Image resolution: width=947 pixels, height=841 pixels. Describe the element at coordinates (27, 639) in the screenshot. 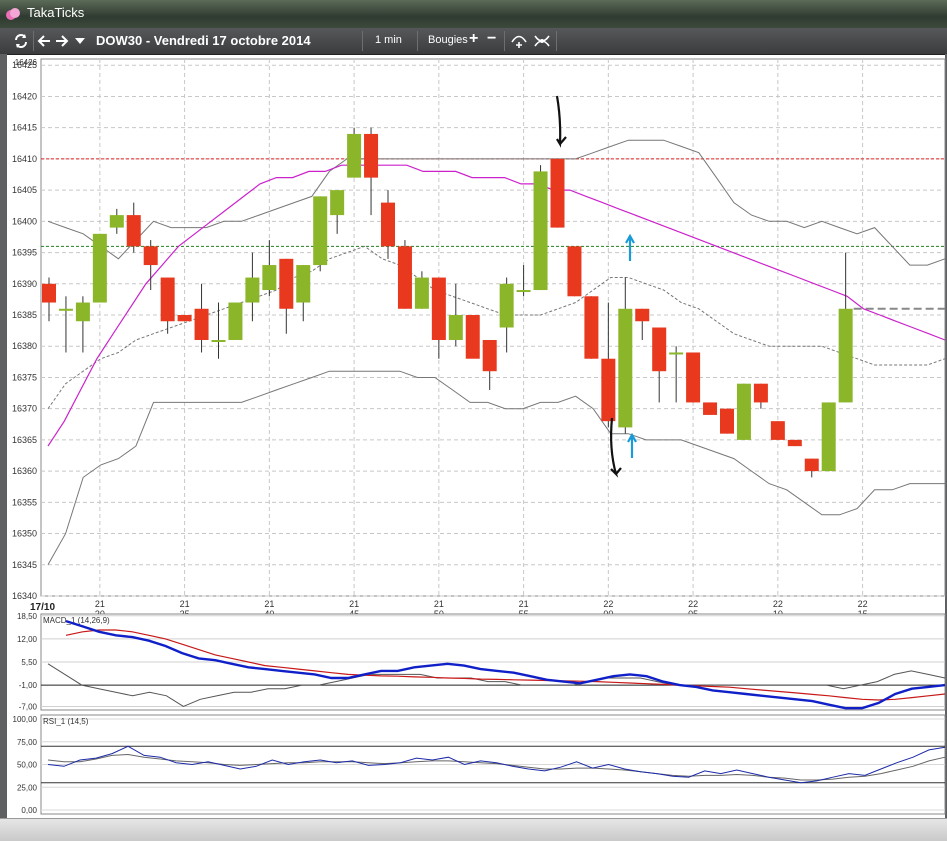

I see `macd-tick-label: 12,00` at that location.